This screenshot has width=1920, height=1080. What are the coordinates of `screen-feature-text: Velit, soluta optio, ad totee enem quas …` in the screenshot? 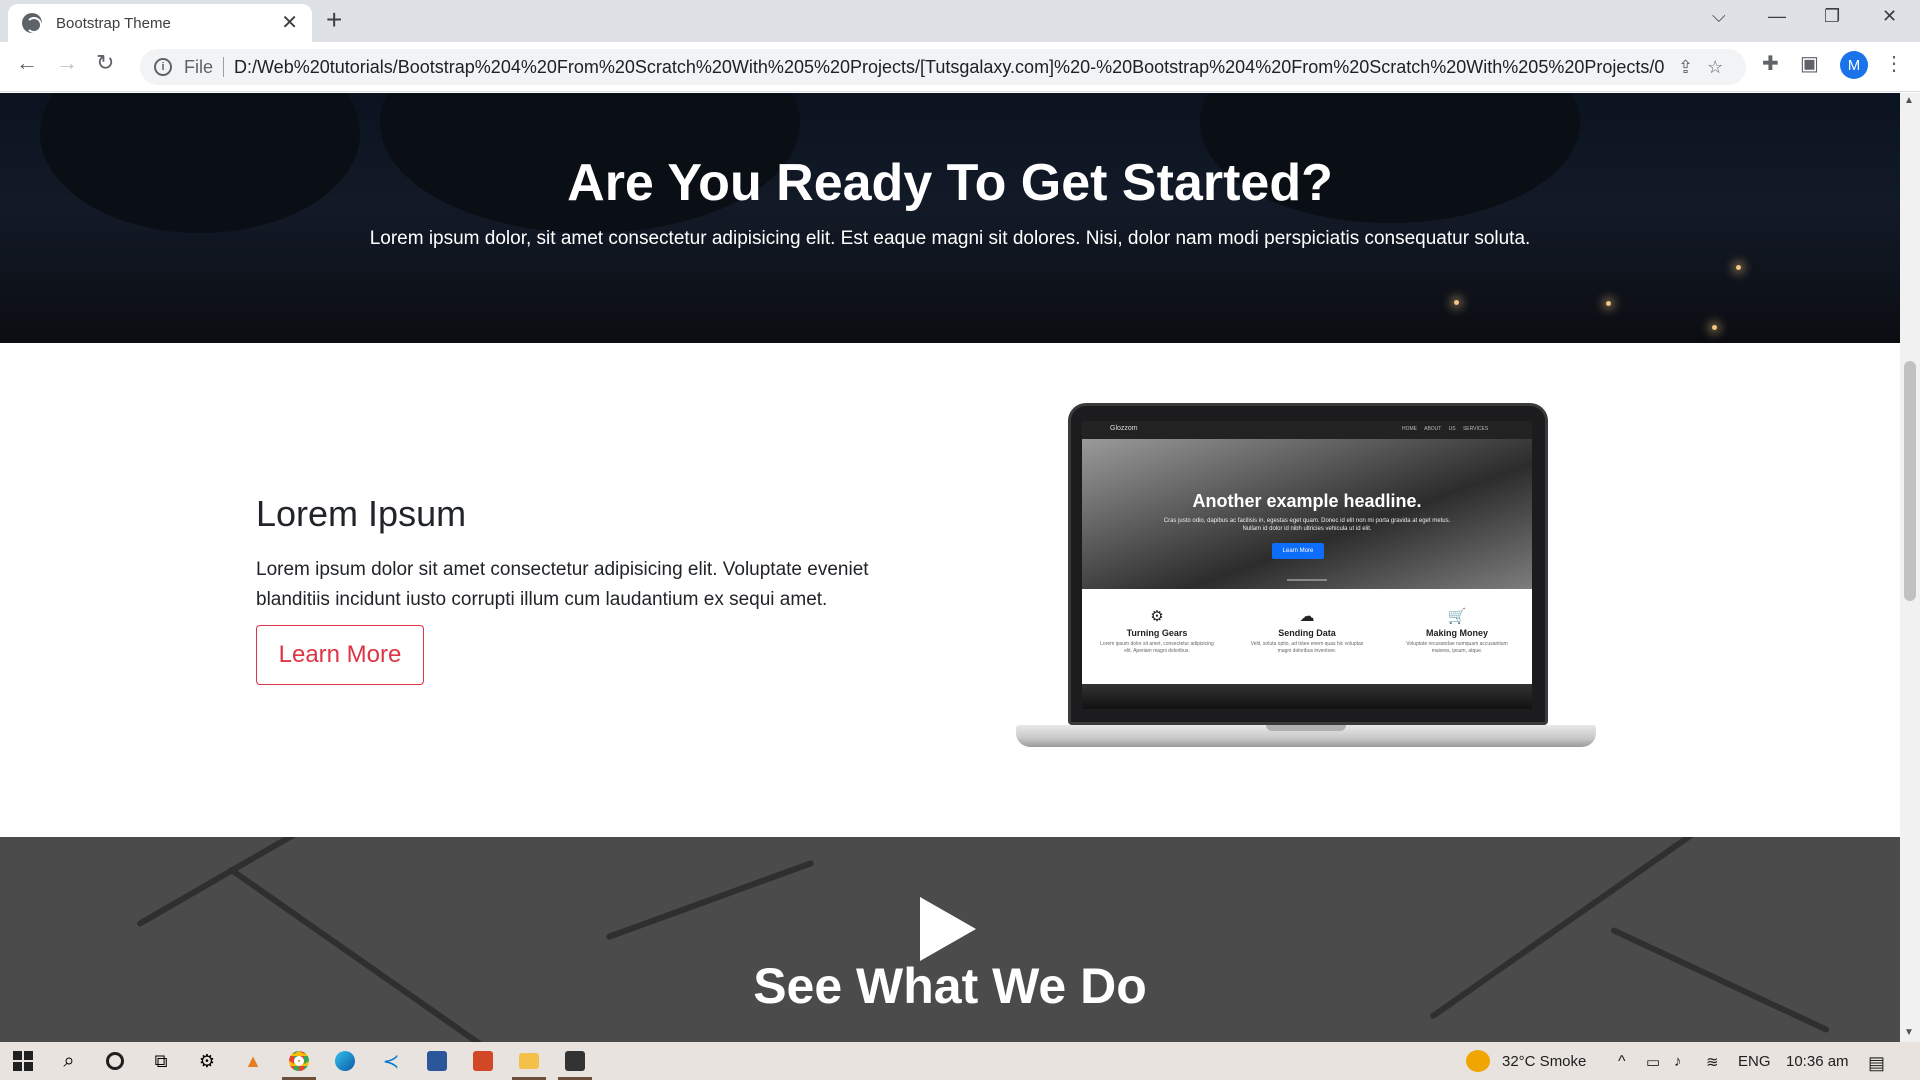 It's located at (1307, 647).